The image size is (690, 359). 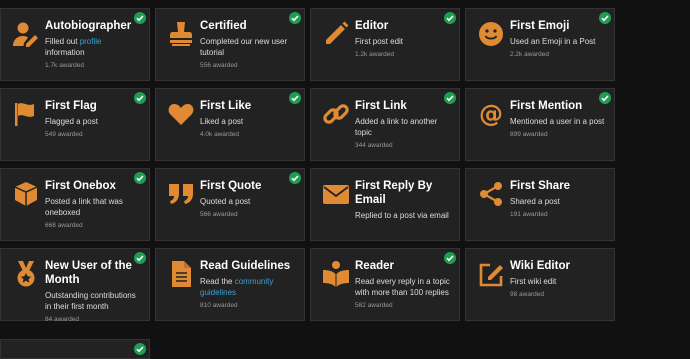 I want to click on user-edit-icon, so click(x=26, y=34).